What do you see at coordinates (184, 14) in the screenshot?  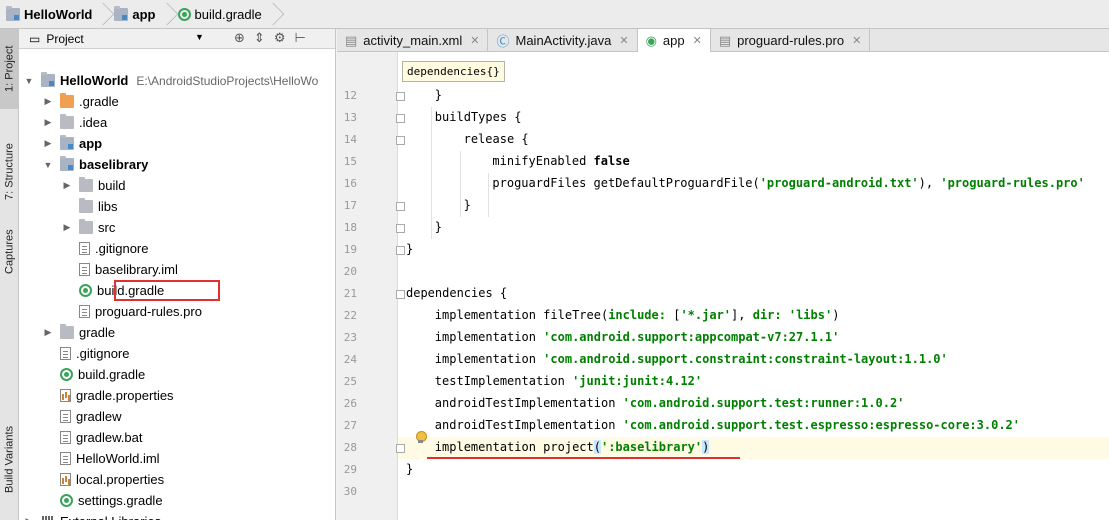 I see `gradle-icon` at bounding box center [184, 14].